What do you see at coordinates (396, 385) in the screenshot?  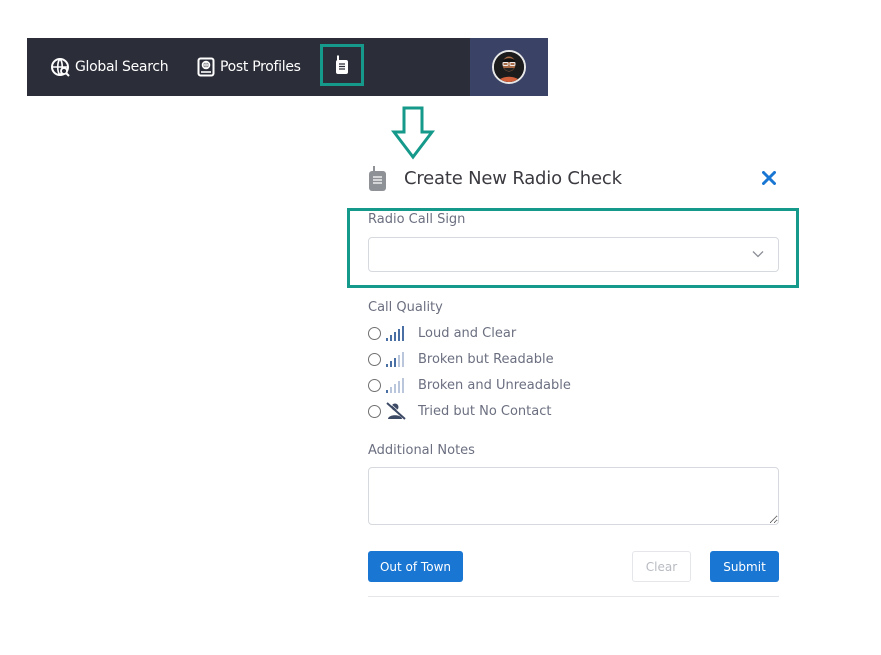 I see `signal-low-icon` at bounding box center [396, 385].